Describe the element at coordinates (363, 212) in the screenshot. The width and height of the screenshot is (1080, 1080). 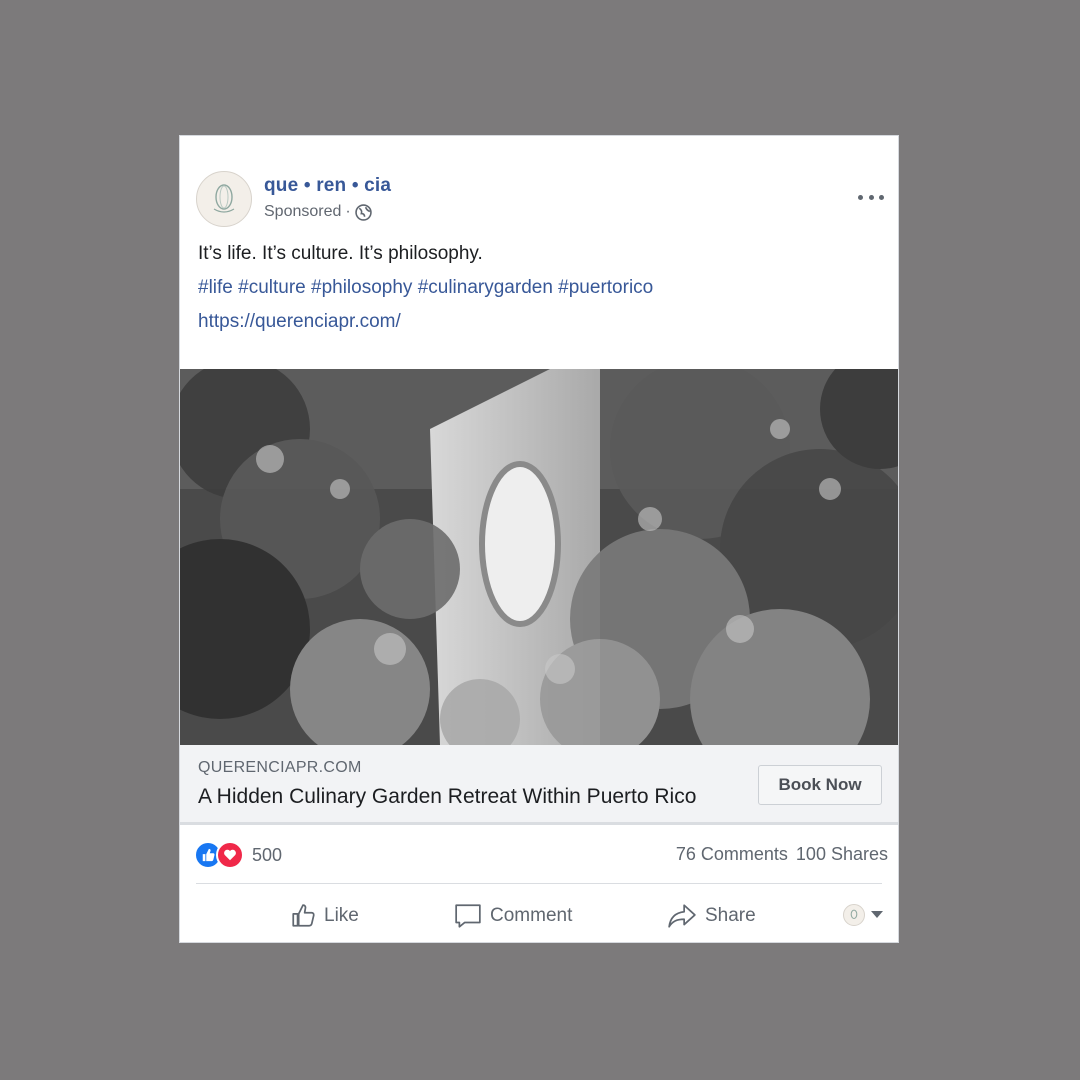
I see `globe-icon` at that location.